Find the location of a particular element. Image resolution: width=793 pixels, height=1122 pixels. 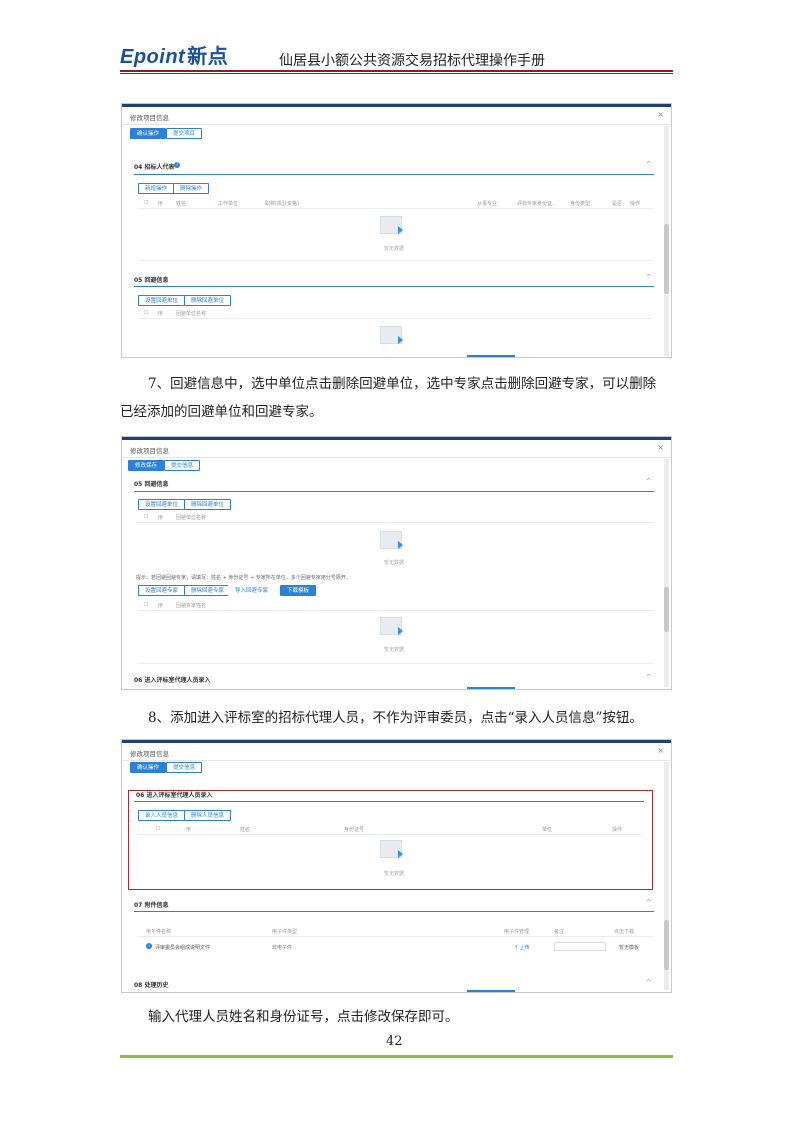

col-unit: 工作单位 is located at coordinates (228, 204).